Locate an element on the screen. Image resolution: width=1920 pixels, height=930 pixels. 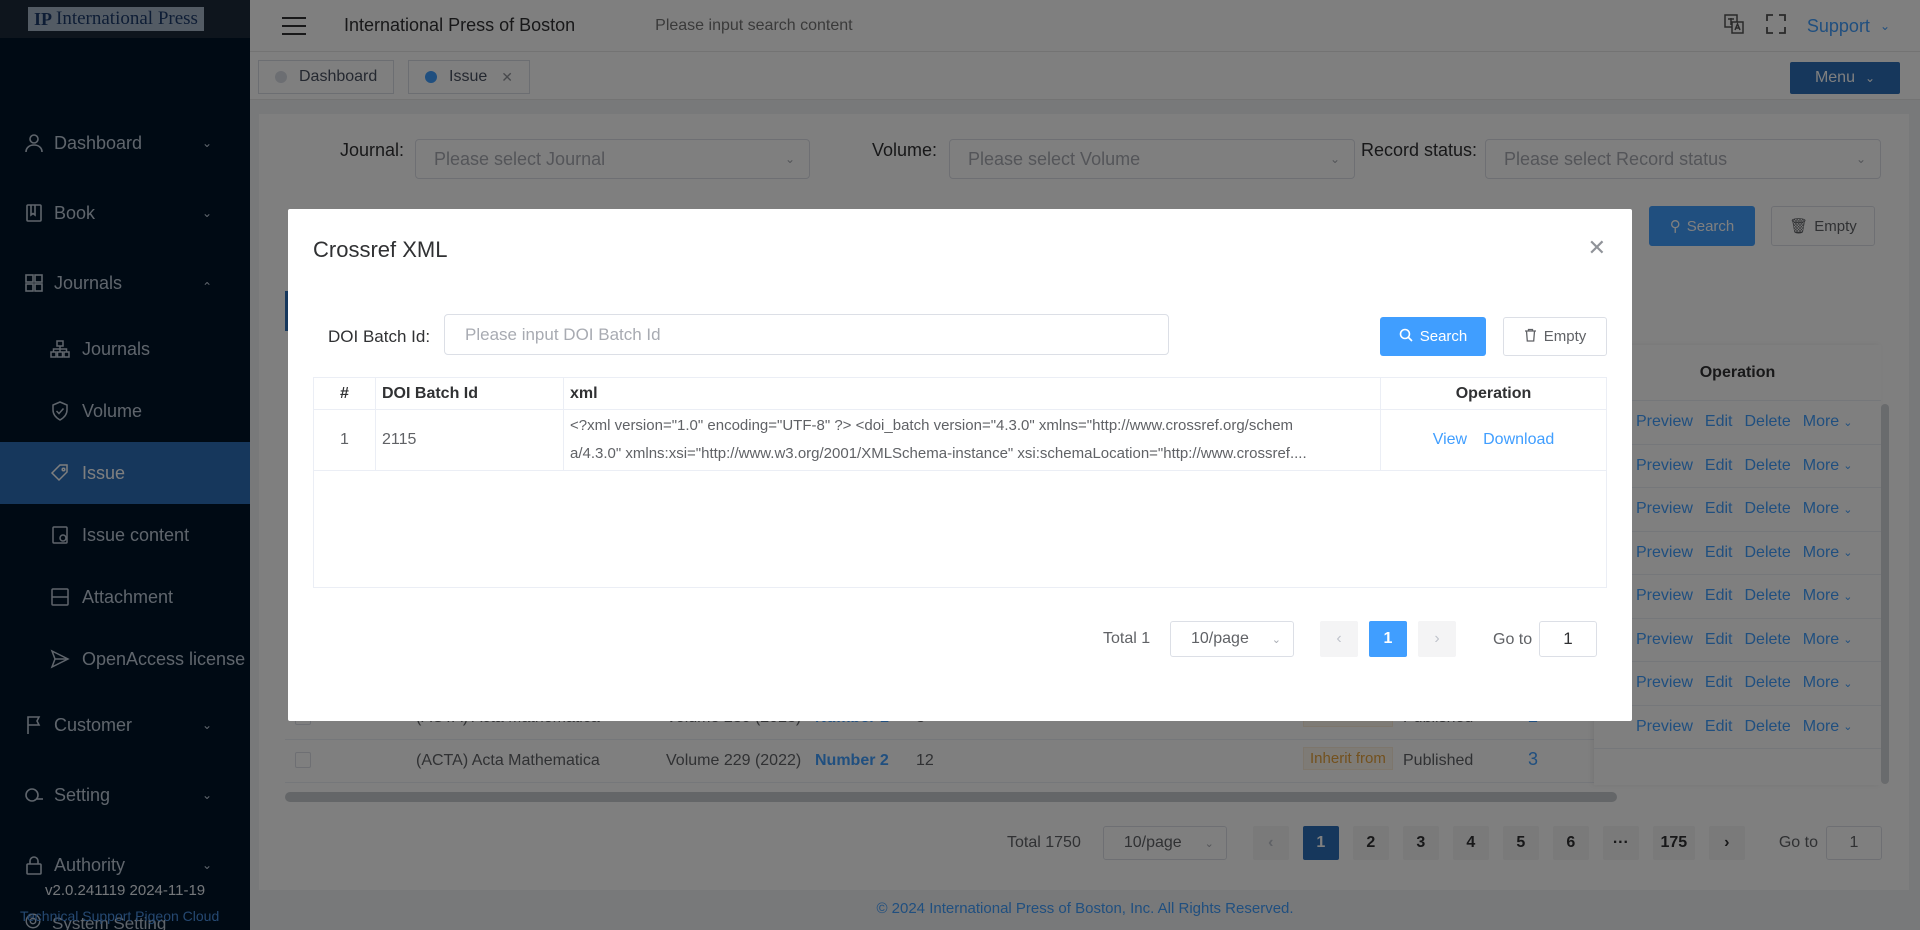
dialog-page-size-value: 10/page is located at coordinates (1220, 638).